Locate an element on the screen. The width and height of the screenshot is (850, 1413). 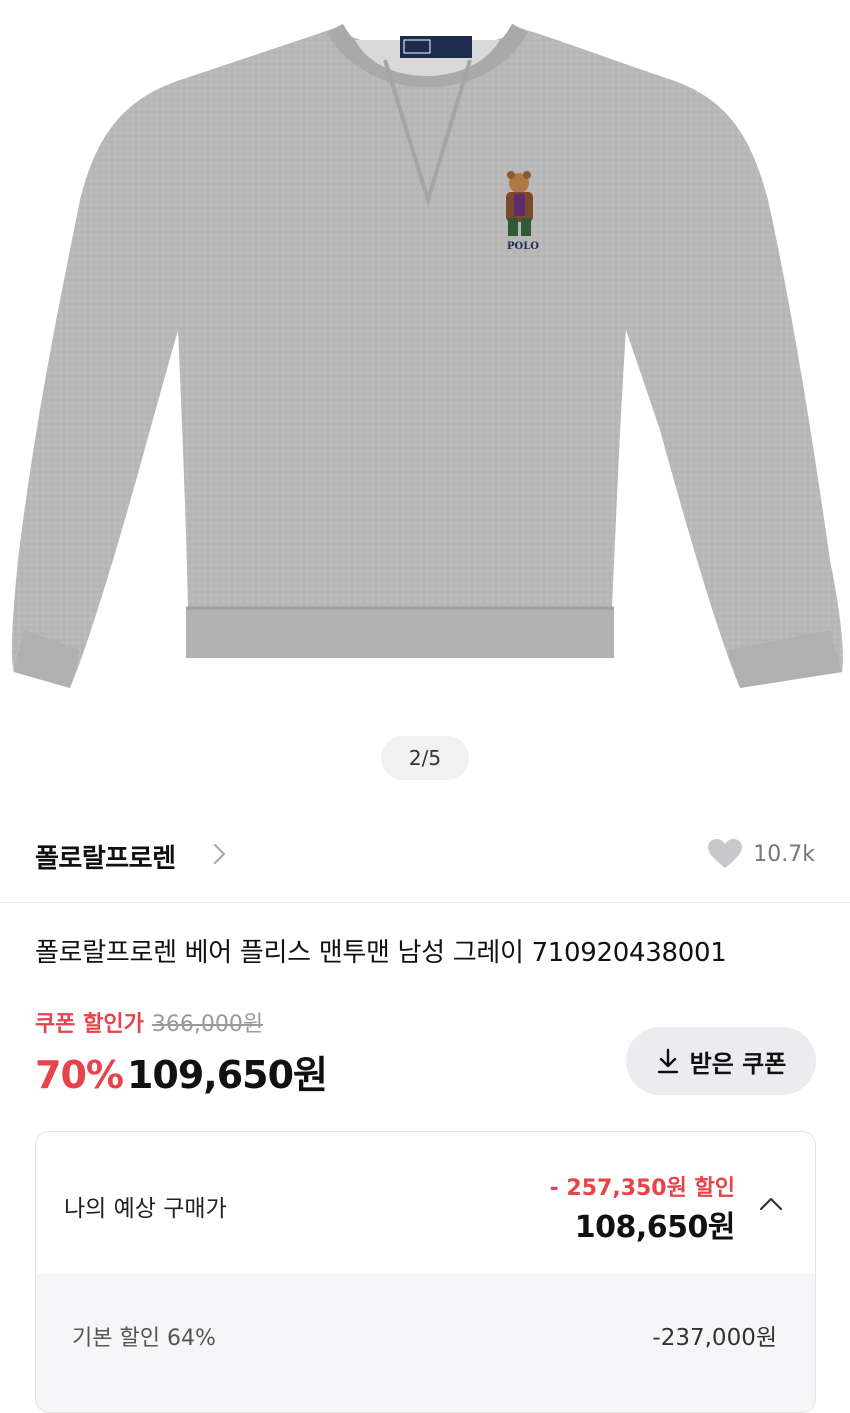
price-line: 70% 109,650원 is located at coordinates (181, 1071).